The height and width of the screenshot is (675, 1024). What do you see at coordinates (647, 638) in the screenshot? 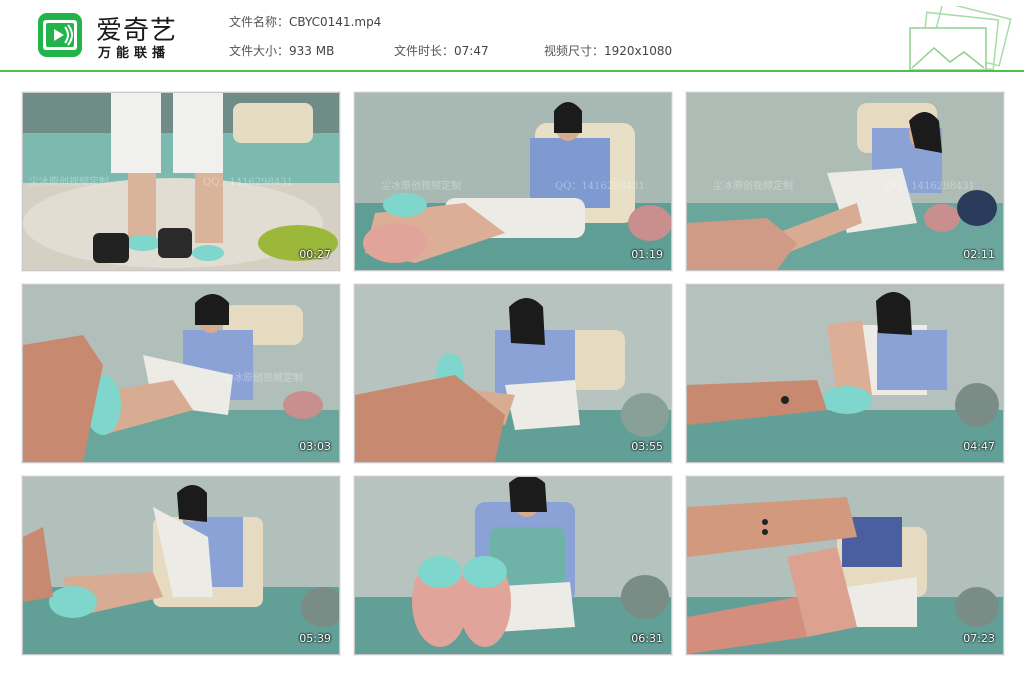
I see `thumbnail-timestamp: 06:31` at bounding box center [647, 638].